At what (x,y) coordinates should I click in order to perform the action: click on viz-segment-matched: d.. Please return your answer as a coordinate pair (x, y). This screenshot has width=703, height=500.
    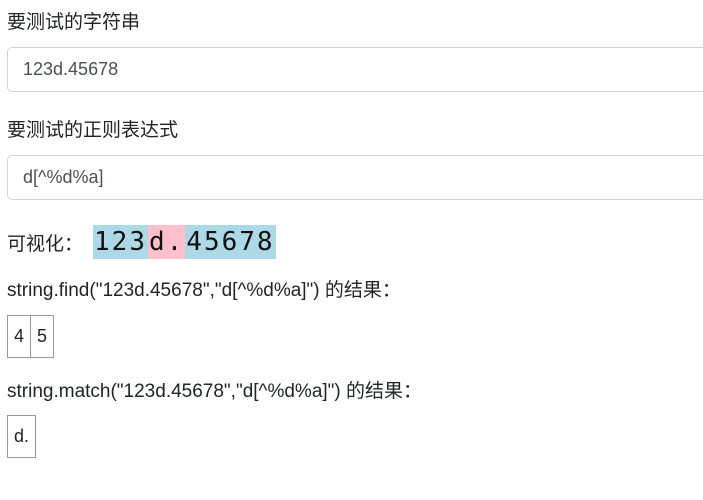
    Looking at the image, I should click on (166, 242).